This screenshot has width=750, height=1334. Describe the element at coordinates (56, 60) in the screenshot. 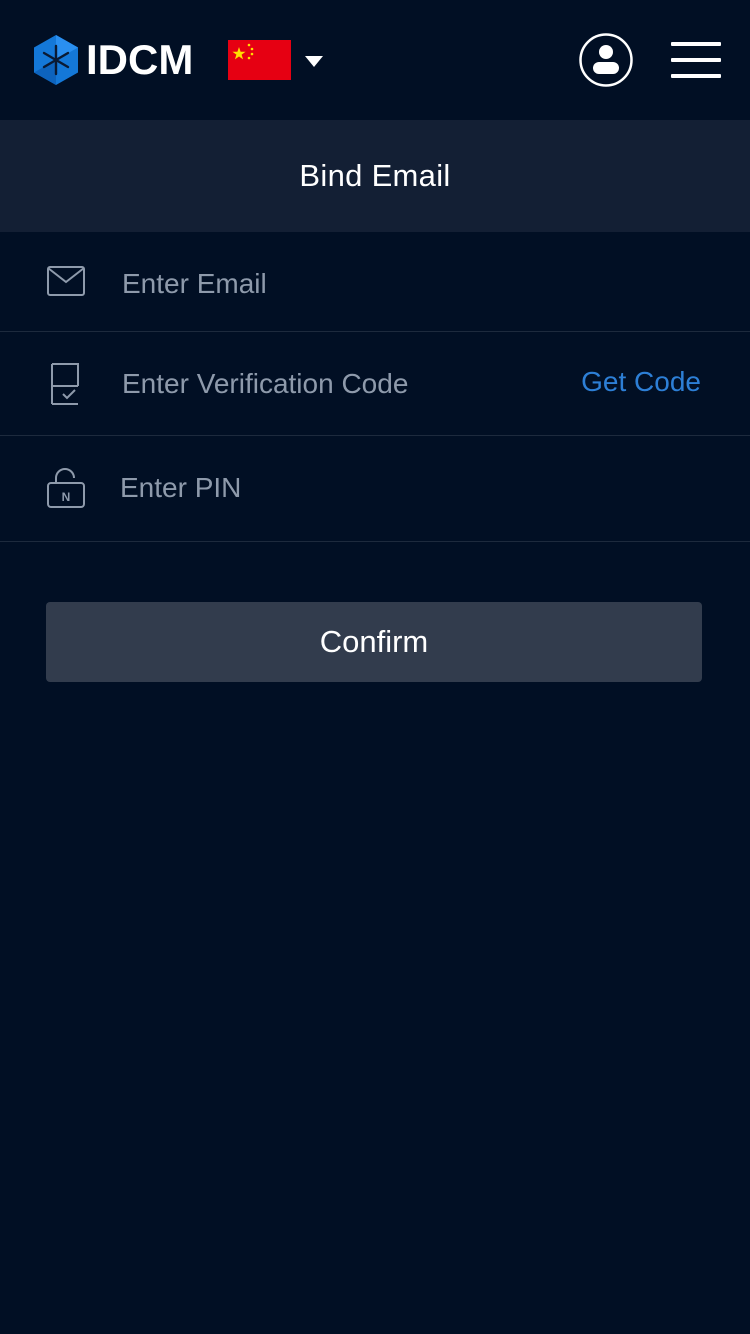

I see `idcm-logo-icon` at that location.